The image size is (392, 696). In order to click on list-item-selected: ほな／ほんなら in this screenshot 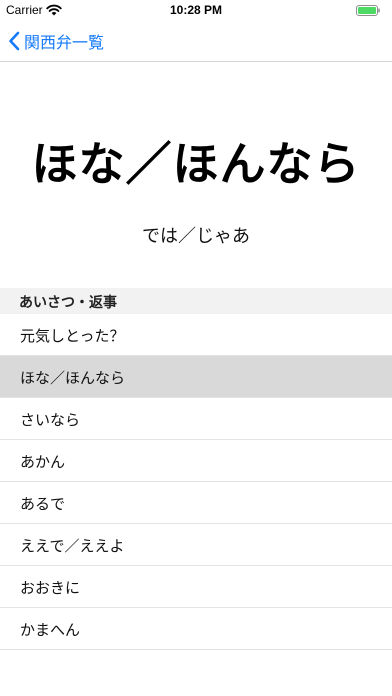, I will do `click(196, 377)`.